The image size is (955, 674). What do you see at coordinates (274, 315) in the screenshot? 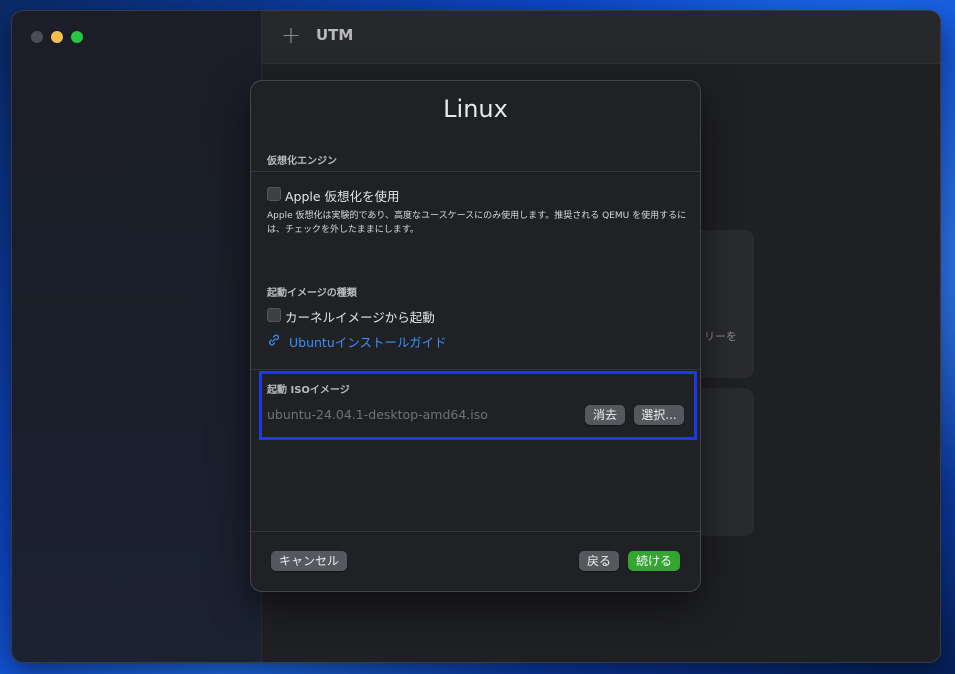
I see `boot-from-kernel-checkbox` at bounding box center [274, 315].